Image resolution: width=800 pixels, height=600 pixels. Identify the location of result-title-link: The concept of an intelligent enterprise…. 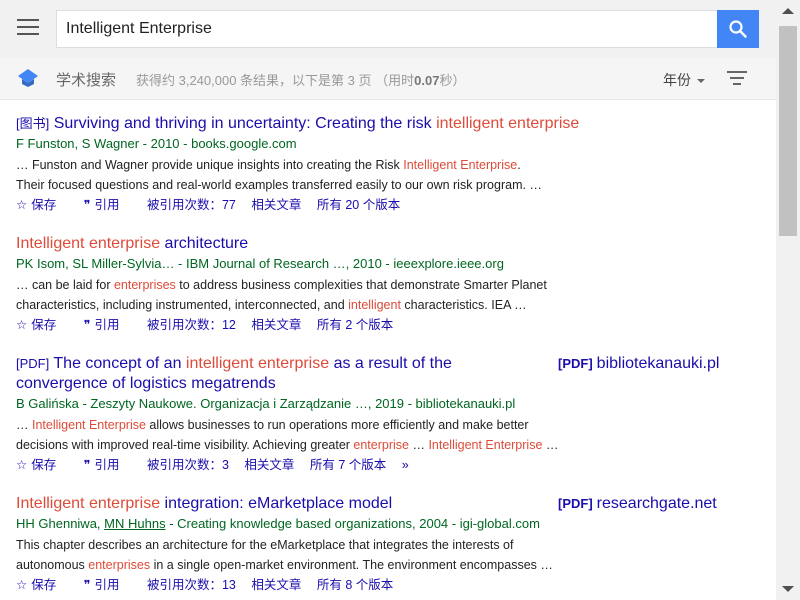
(234, 373).